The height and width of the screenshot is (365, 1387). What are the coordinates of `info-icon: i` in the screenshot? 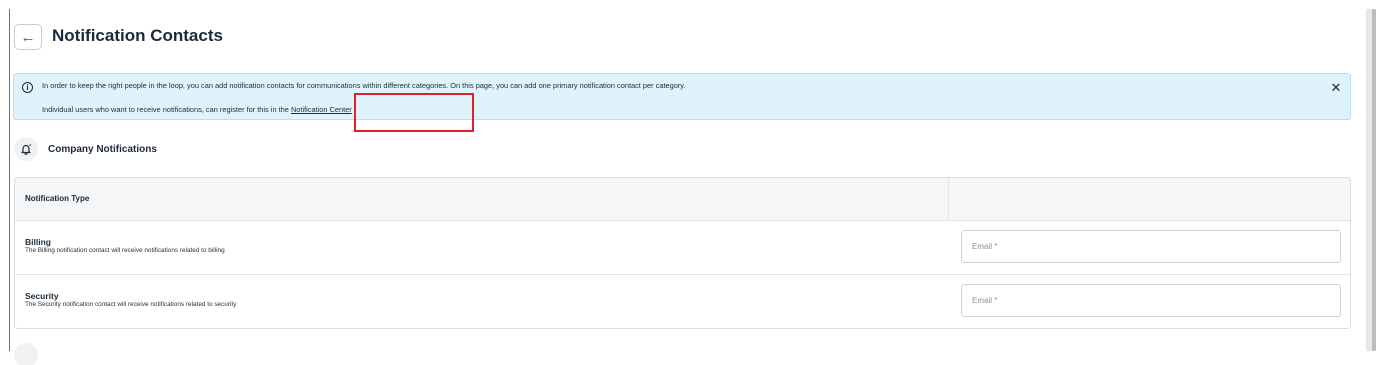 It's located at (27, 87).